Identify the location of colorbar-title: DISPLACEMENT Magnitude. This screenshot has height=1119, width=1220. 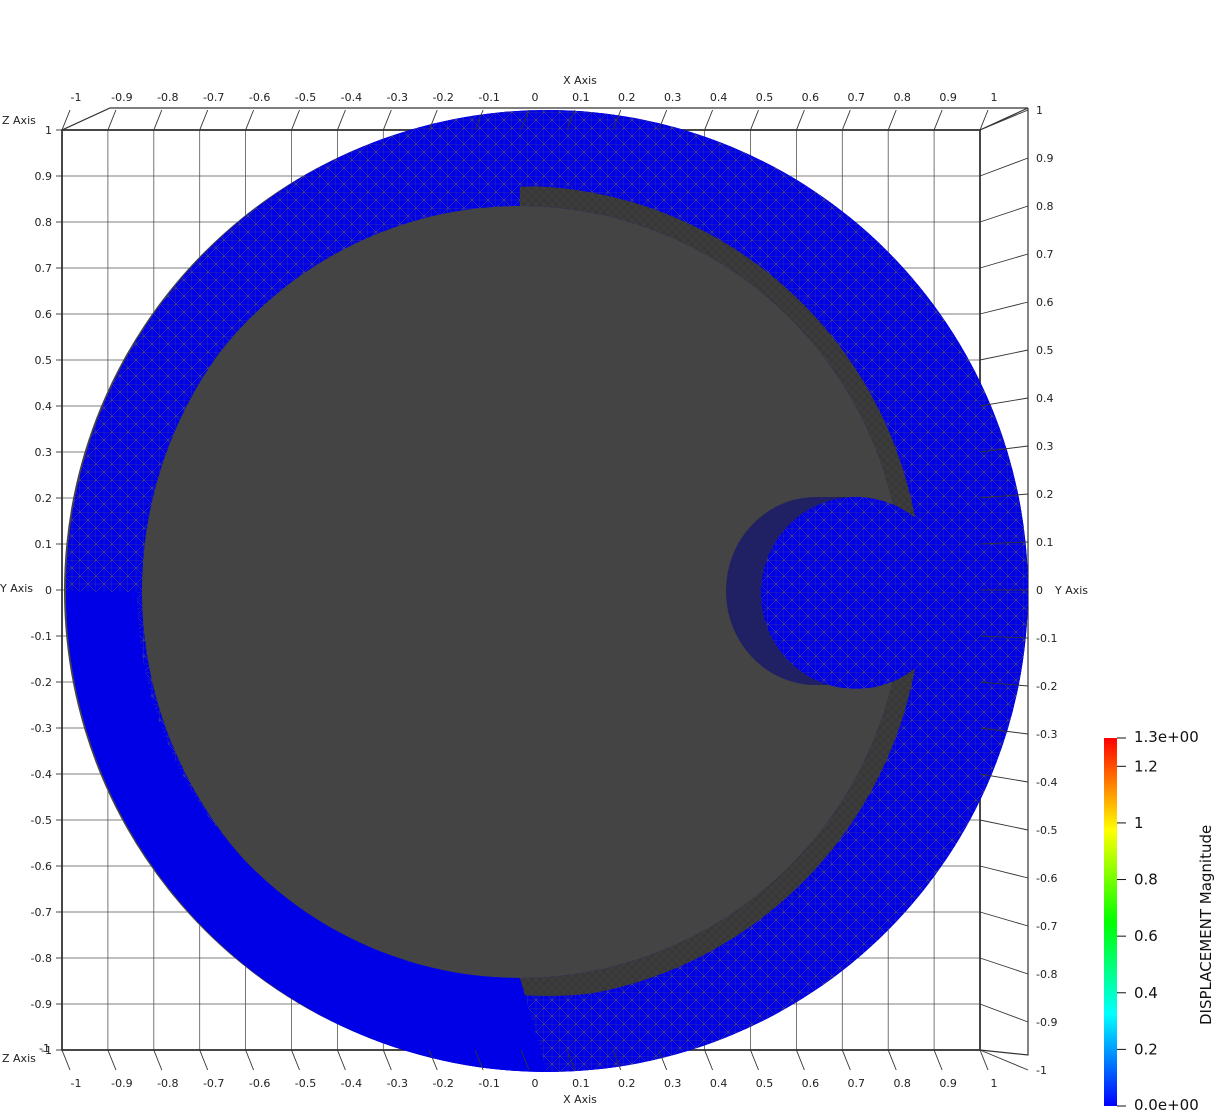
(1206, 925).